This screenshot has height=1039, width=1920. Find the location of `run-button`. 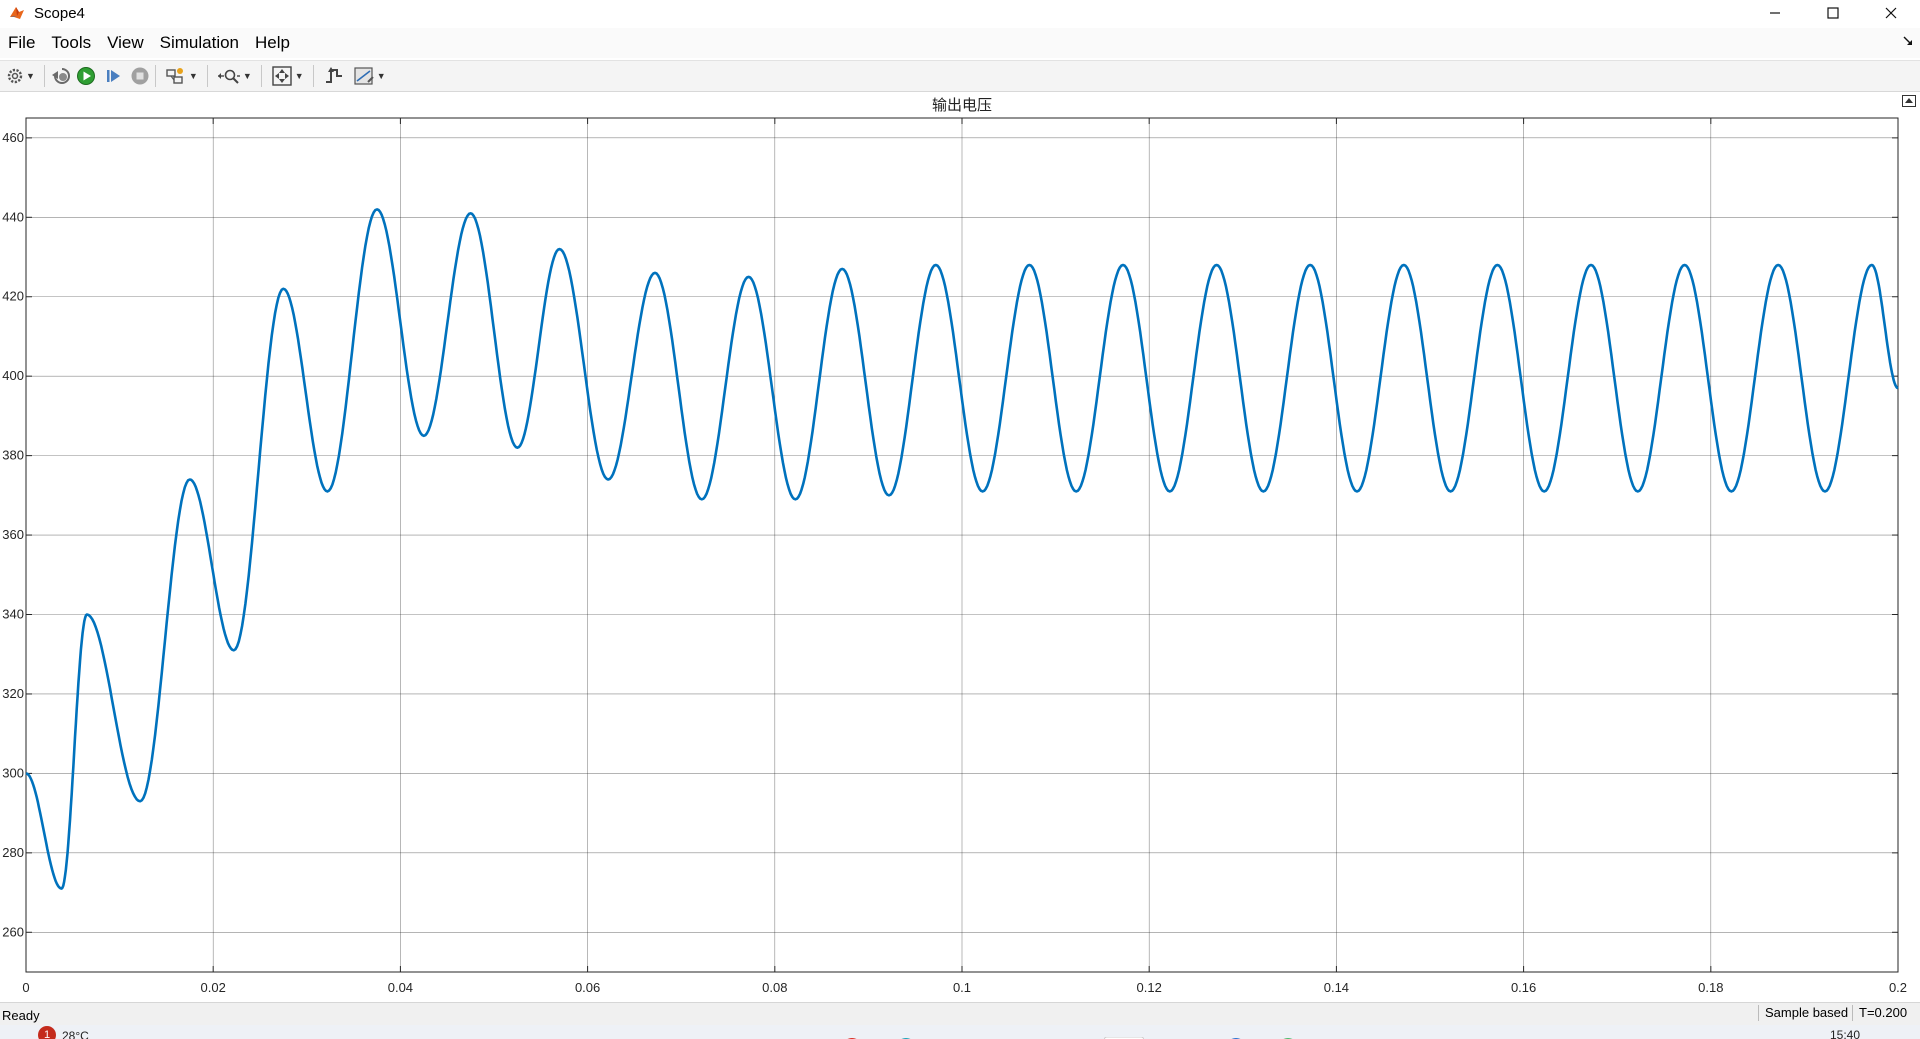

run-button is located at coordinates (86, 76).